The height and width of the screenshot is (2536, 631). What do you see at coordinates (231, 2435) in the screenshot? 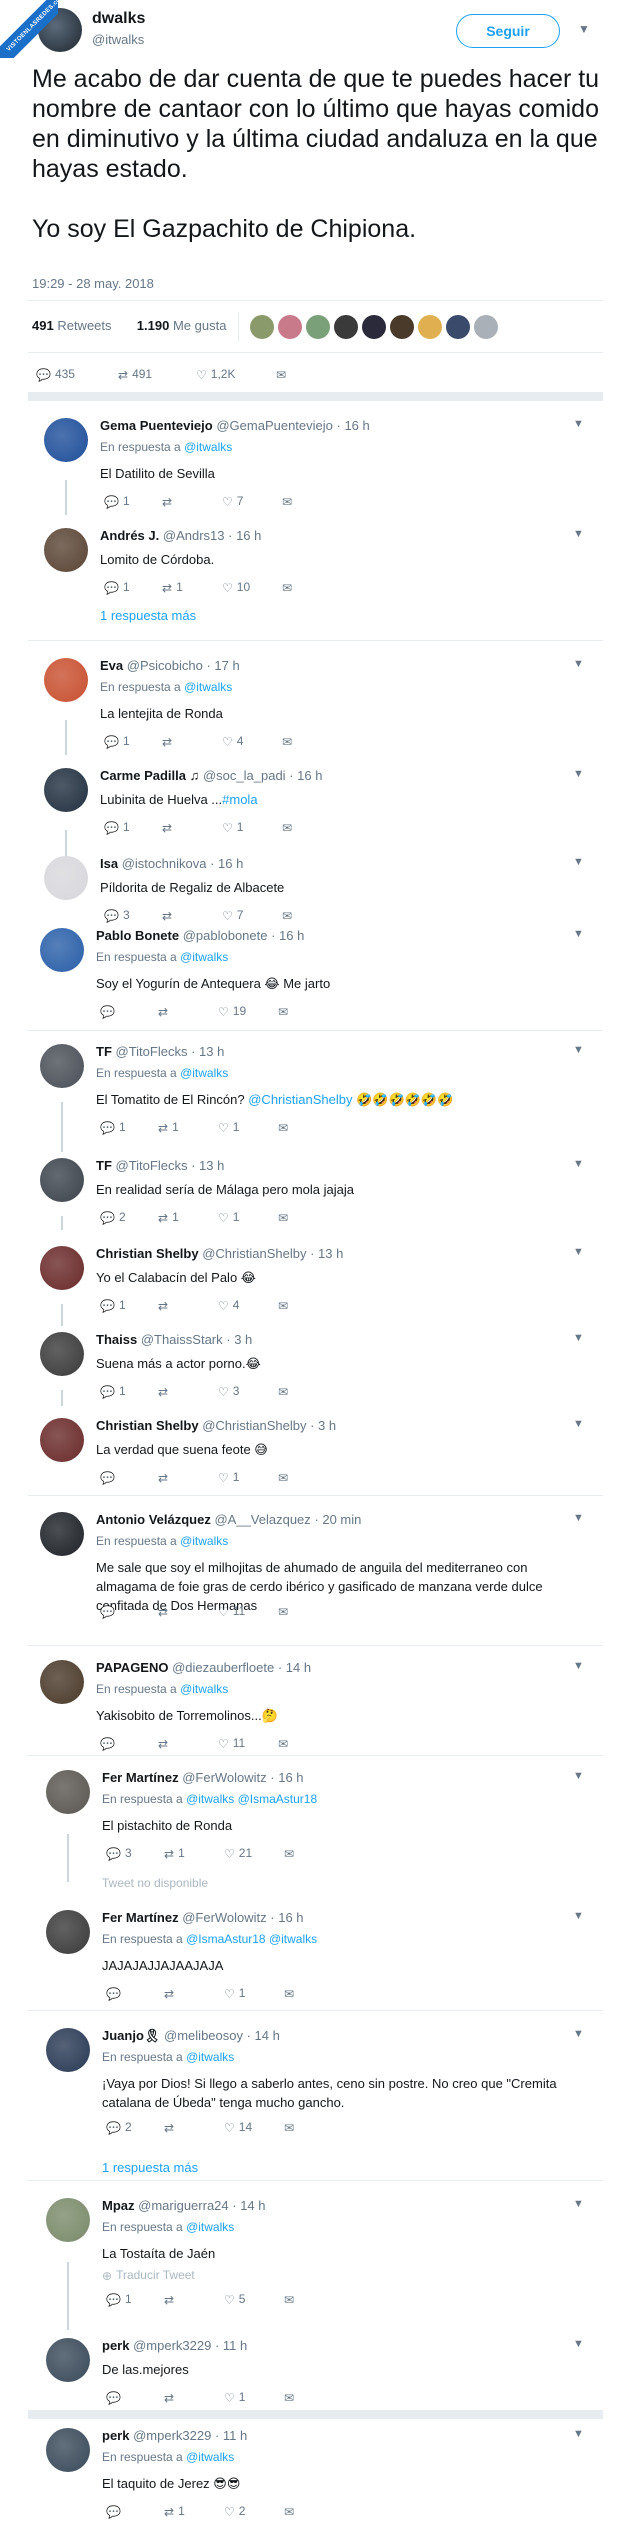
I see `reply-timestamp: · 11 h` at bounding box center [231, 2435].